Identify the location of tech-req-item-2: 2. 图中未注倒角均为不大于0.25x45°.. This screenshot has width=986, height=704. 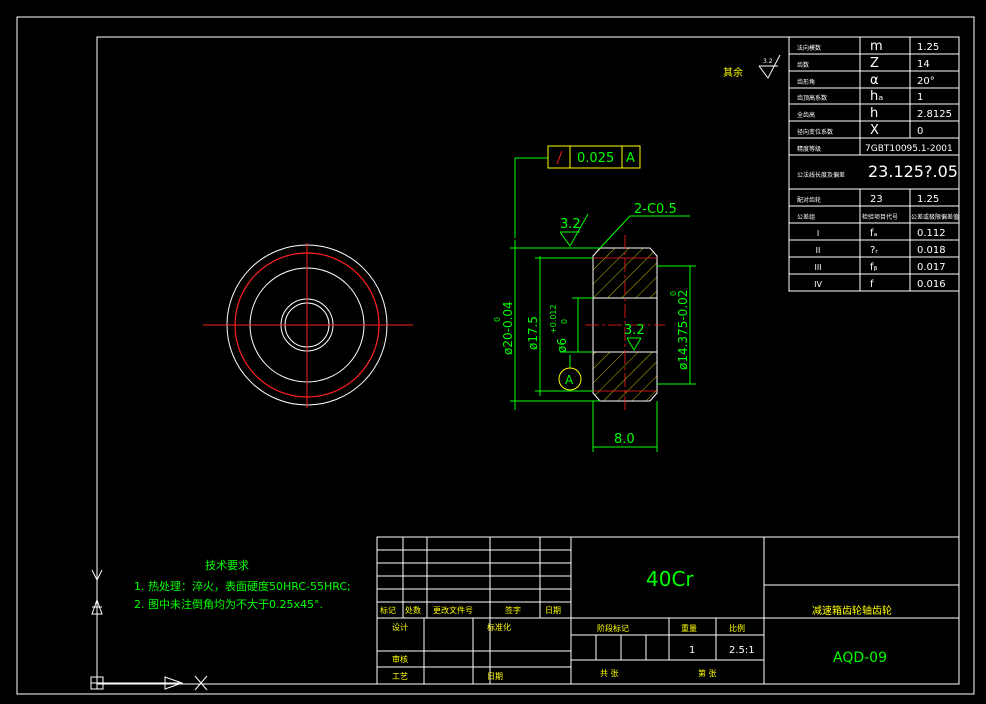
(228, 604).